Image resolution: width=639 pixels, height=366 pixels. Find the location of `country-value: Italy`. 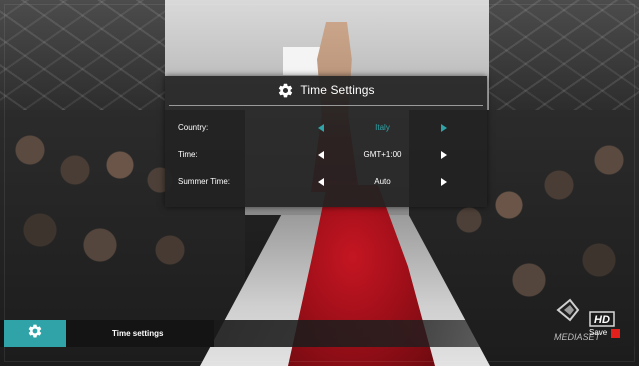

country-value: Italy is located at coordinates (382, 127).